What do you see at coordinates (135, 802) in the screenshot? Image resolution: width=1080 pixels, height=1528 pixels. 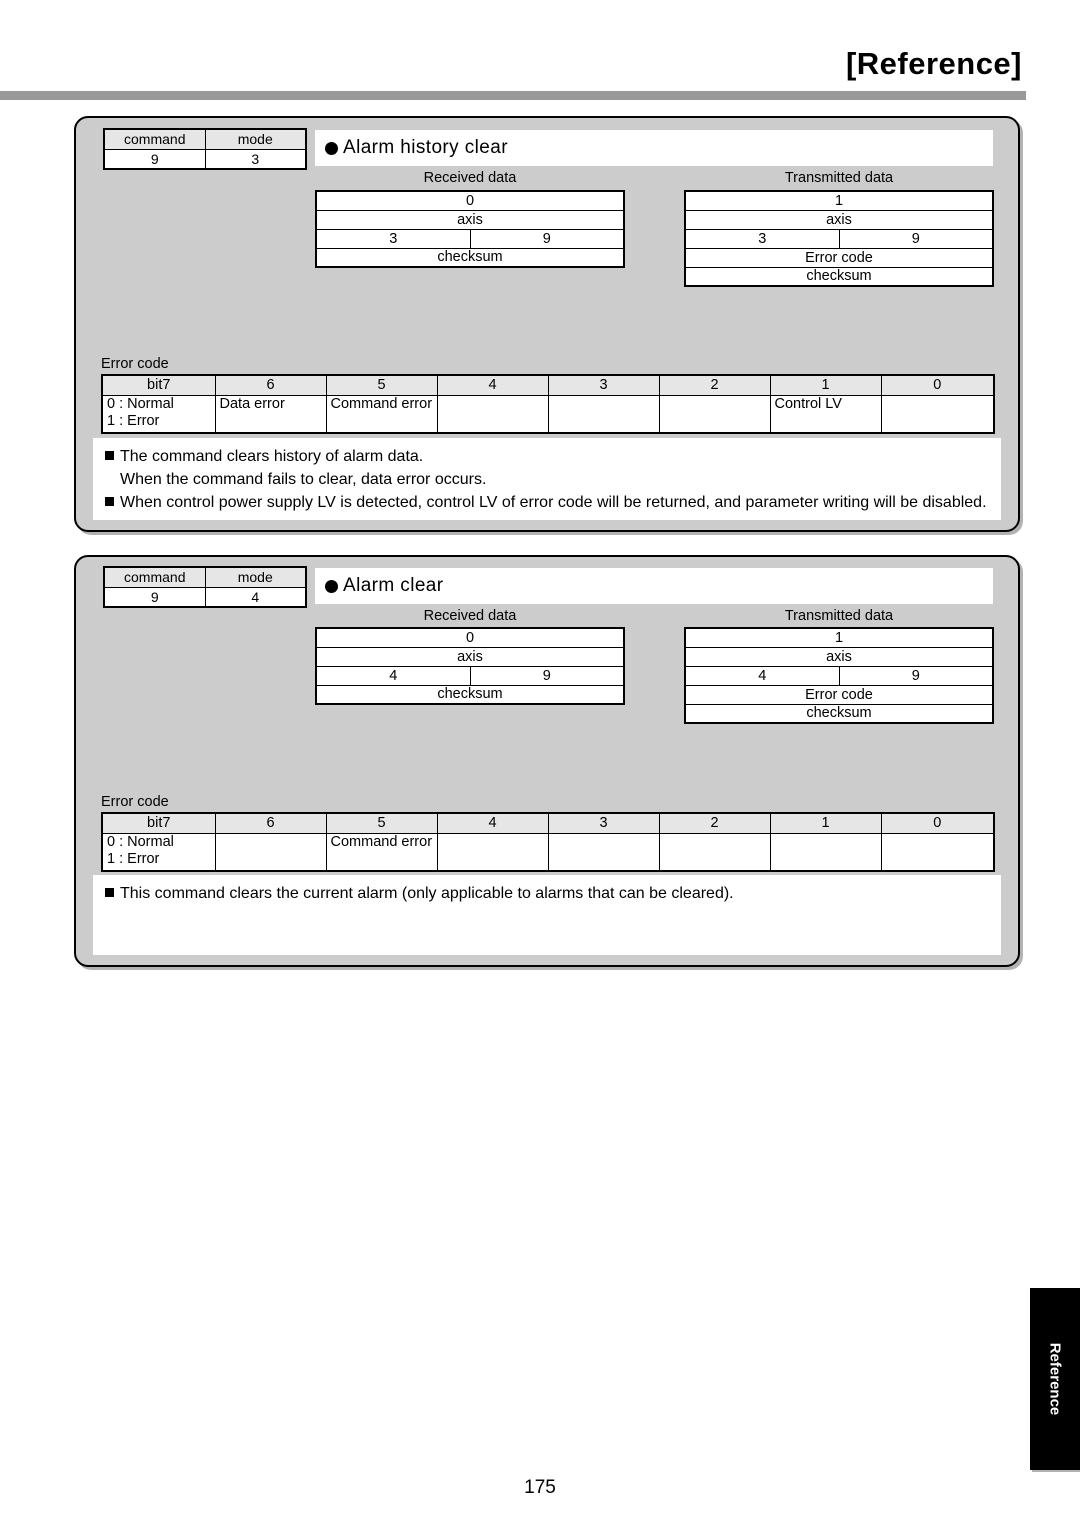 I see `error-code-caption-2: Error code` at bounding box center [135, 802].